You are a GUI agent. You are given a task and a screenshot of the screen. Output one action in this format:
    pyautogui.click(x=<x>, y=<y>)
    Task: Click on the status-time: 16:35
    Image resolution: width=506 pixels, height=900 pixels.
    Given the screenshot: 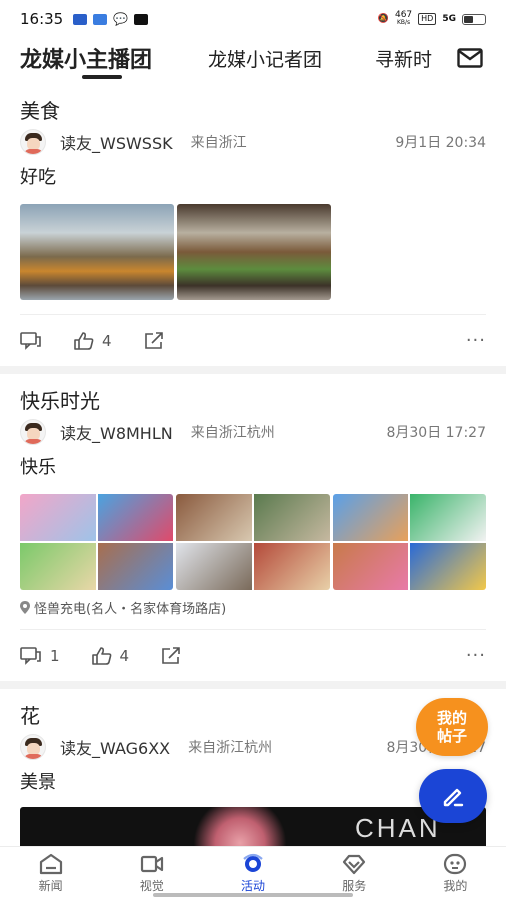 What is the action you would take?
    pyautogui.click(x=42, y=19)
    